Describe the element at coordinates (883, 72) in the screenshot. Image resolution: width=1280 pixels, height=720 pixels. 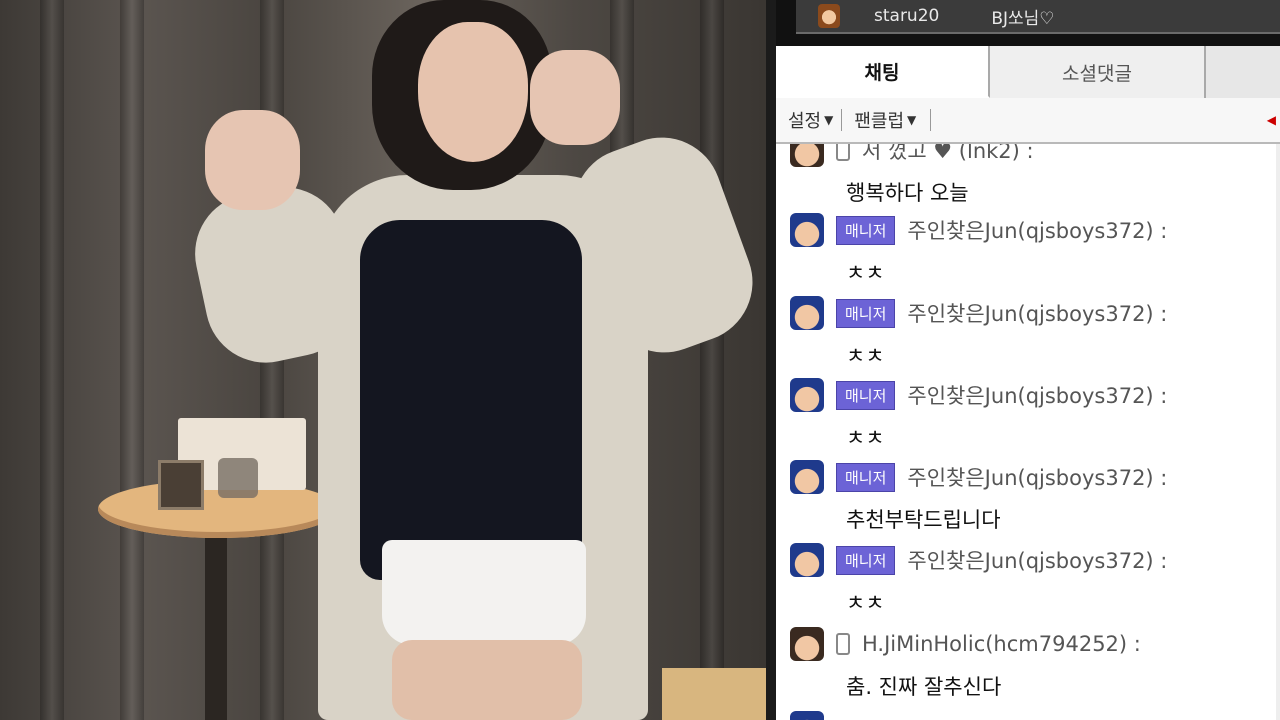
I see `tab-chat: 채팅` at that location.